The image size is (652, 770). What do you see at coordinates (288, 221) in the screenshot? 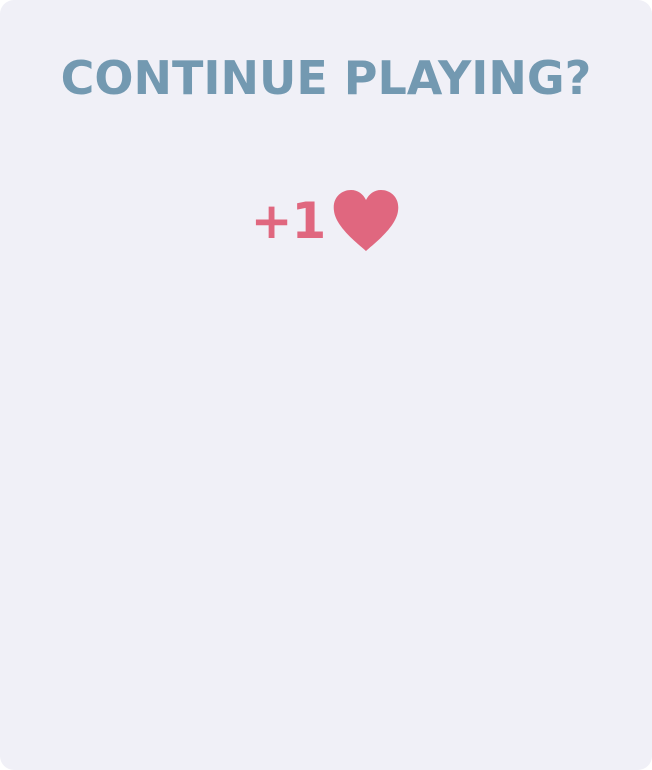
I see `reward-amount: +1` at bounding box center [288, 221].